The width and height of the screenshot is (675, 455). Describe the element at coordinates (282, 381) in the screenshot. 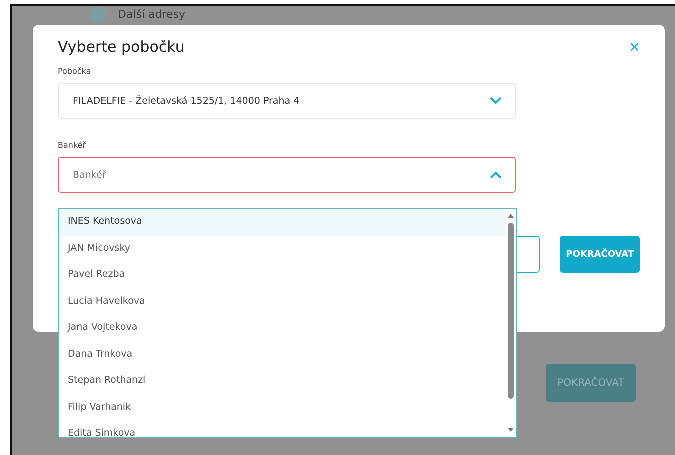

I see `dropdown-option: Stepan Rothanzl` at that location.